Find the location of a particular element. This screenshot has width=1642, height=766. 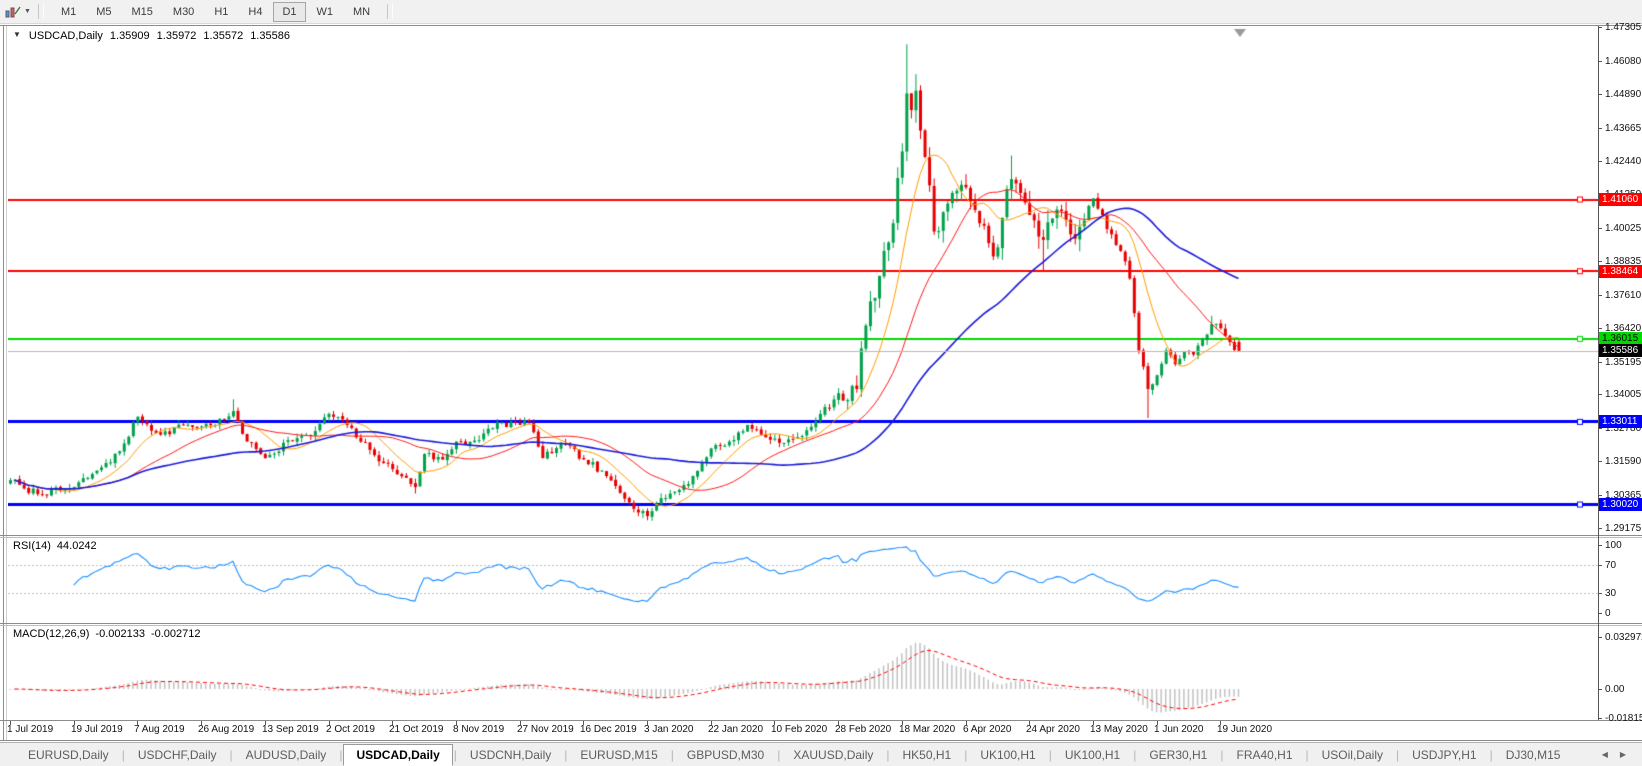

ohlc-open: 1.35909 is located at coordinates (129, 36).